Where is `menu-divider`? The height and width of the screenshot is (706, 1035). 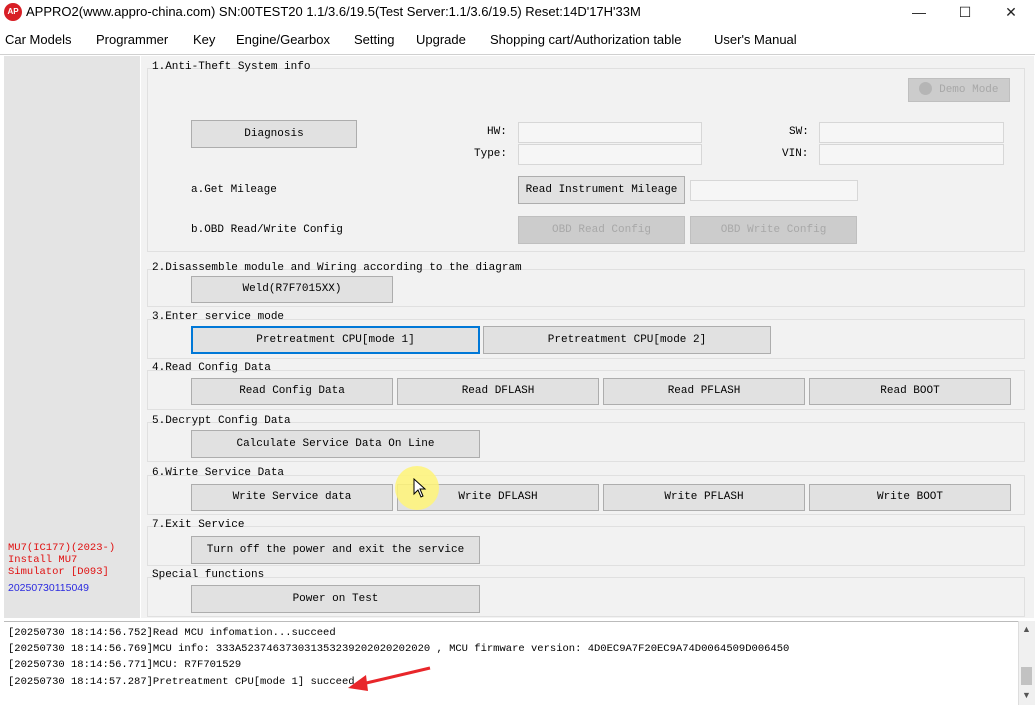 menu-divider is located at coordinates (517, 54).